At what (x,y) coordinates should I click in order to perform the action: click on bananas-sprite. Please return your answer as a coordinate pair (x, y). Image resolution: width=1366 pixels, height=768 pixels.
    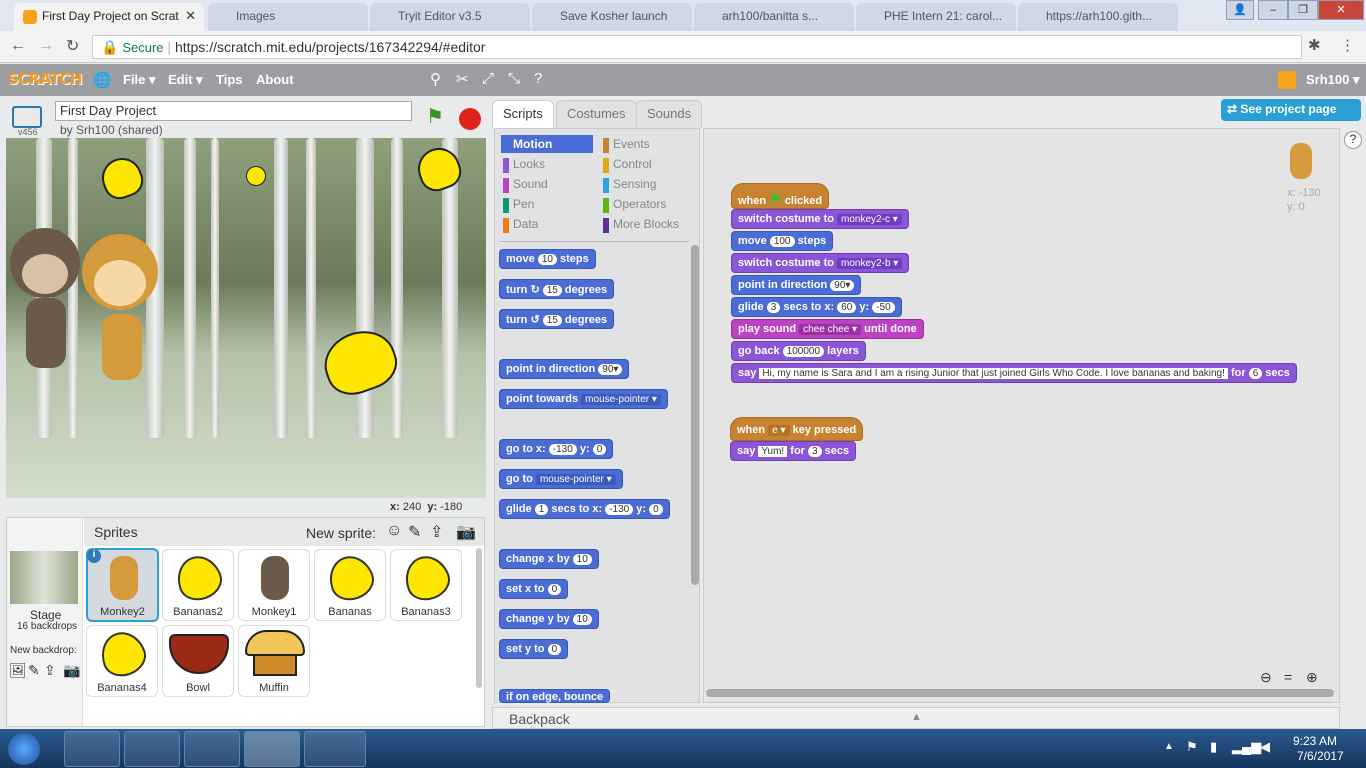
    Looking at the image, I should click on (122, 178).